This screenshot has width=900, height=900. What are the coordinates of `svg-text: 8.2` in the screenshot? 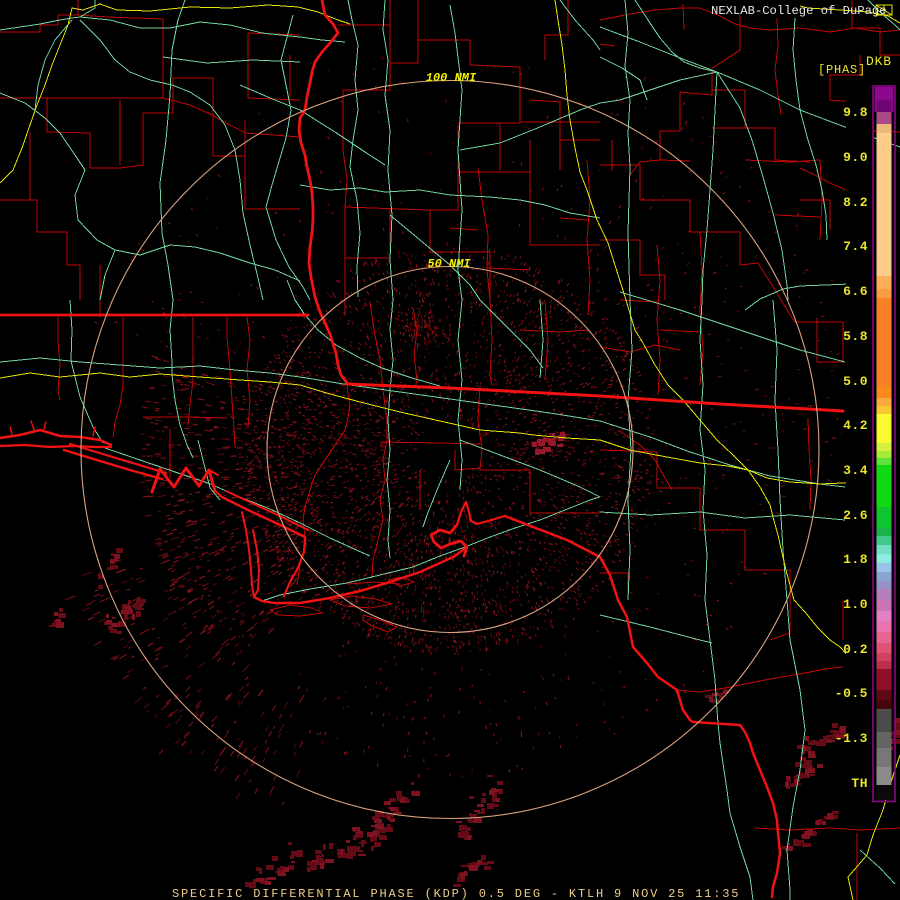 It's located at (855, 202).